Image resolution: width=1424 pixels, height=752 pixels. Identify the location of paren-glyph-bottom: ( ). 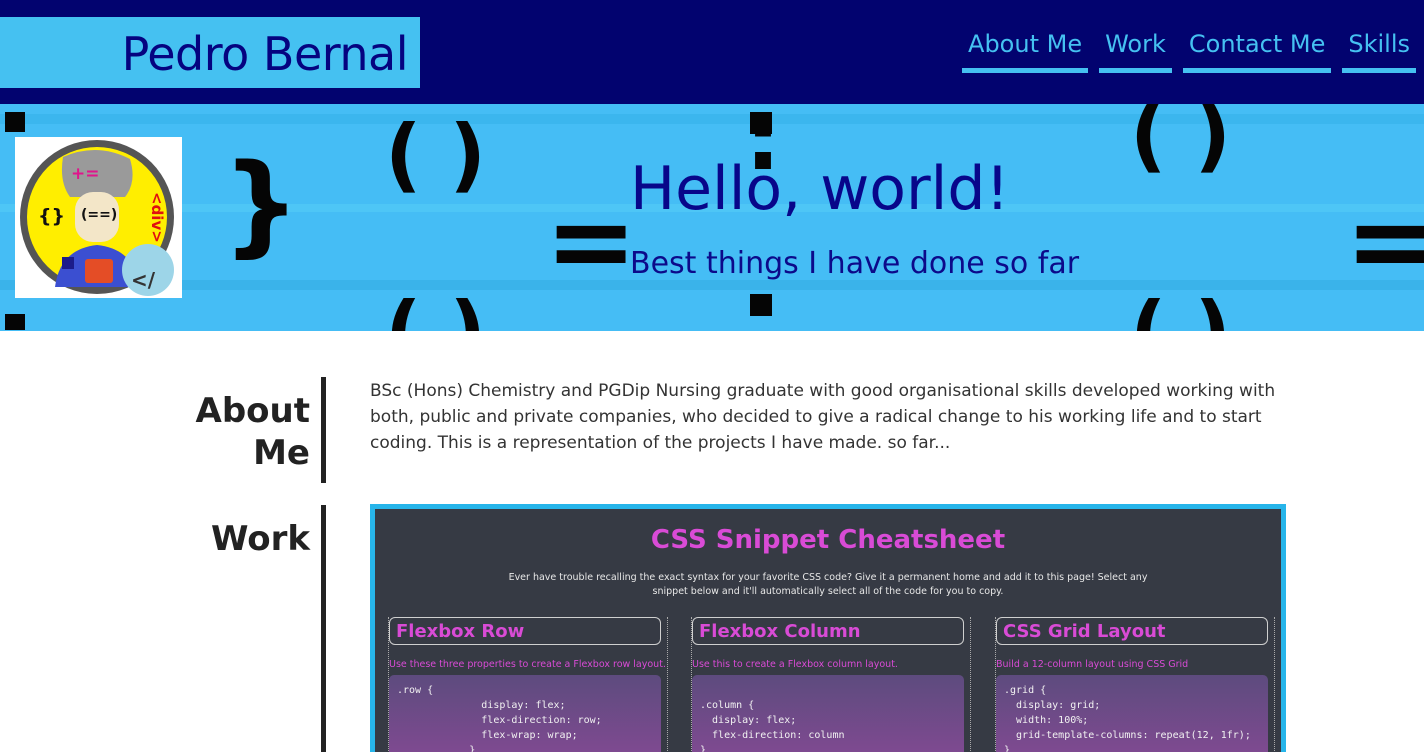
(435, 308).